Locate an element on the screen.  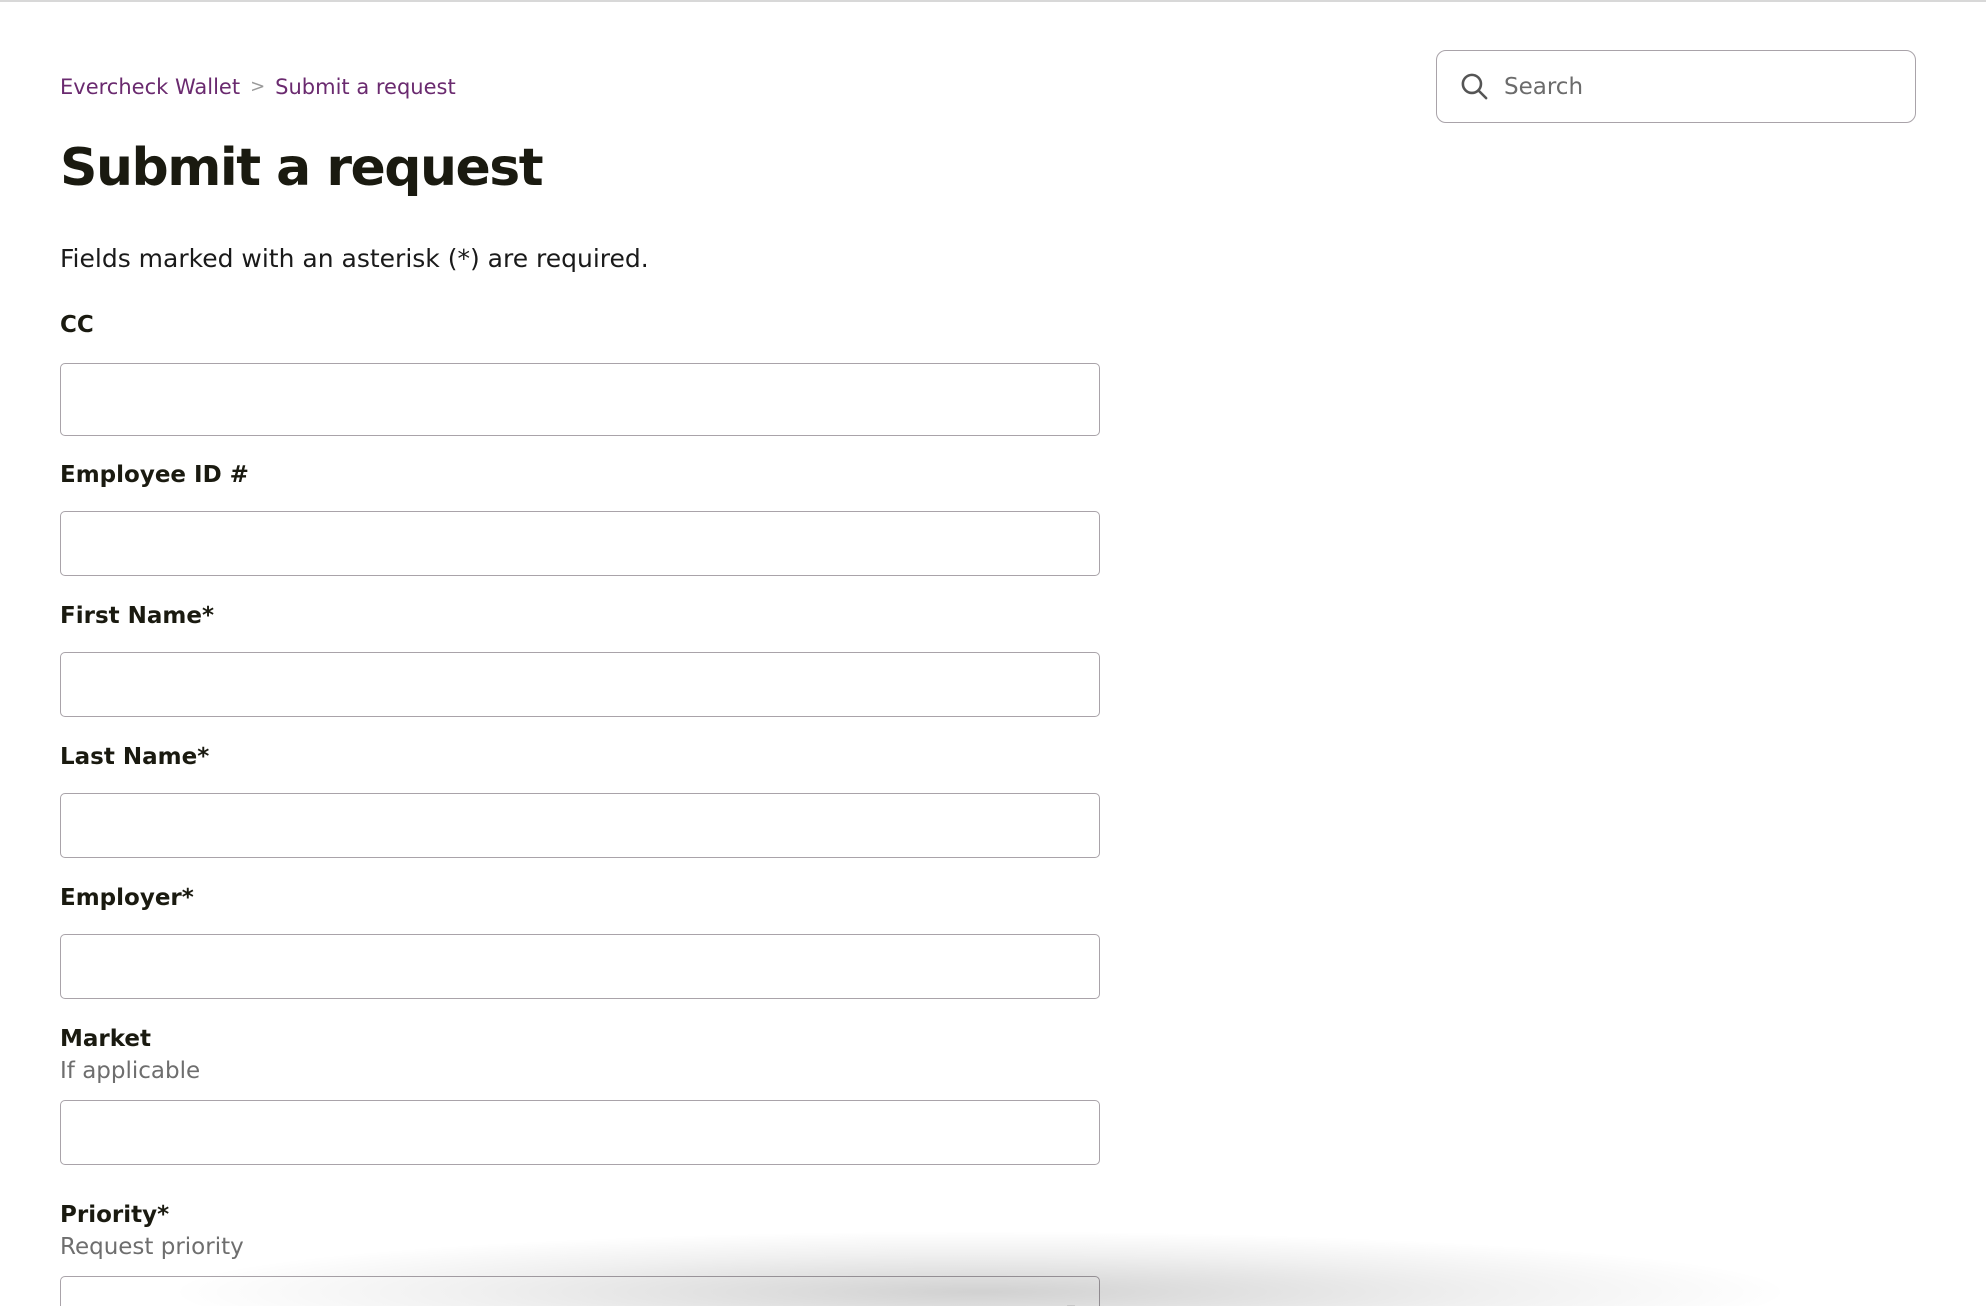
employer-field-group: Employer* is located at coordinates (580, 941).